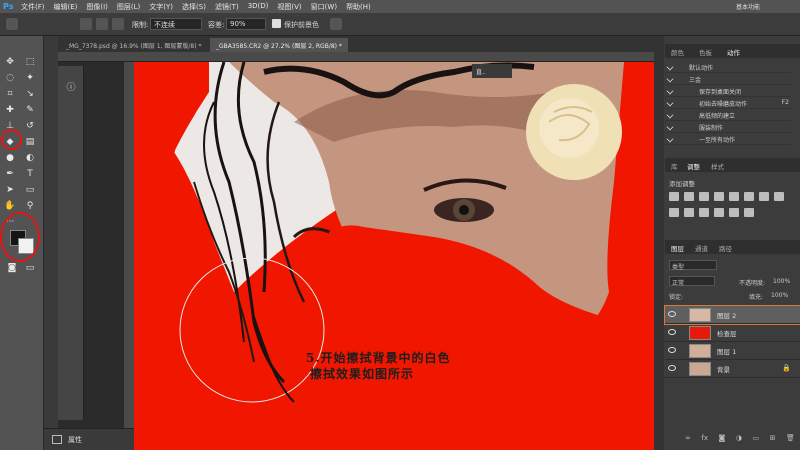 The height and width of the screenshot is (450, 800). Describe the element at coordinates (748, 6) in the screenshot. I see `workspace-label: 基本功能` at that location.